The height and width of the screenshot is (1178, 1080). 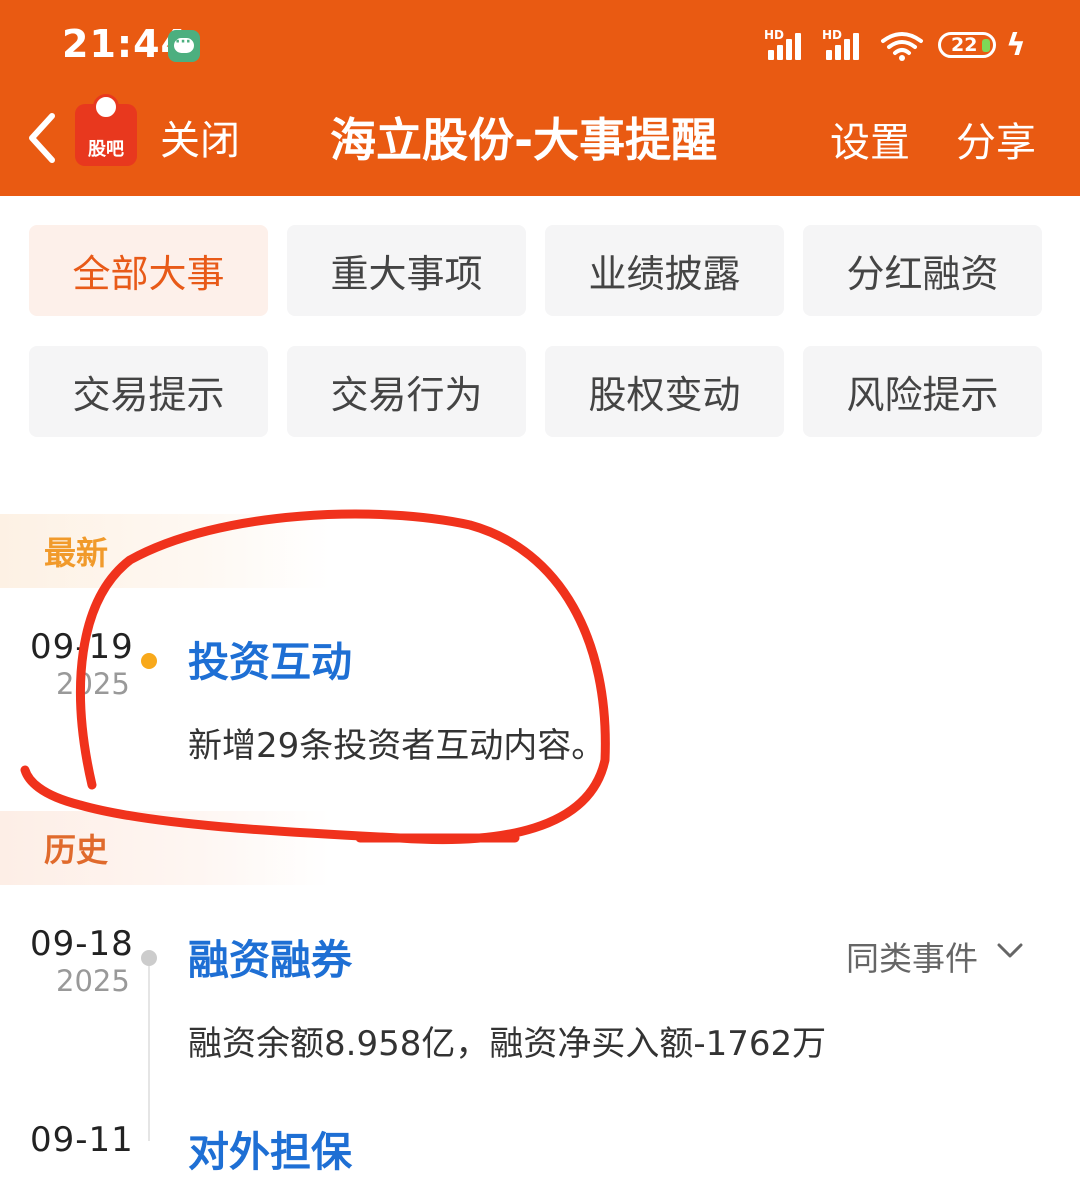 What do you see at coordinates (149, 1053) in the screenshot?
I see `timeline-line` at bounding box center [149, 1053].